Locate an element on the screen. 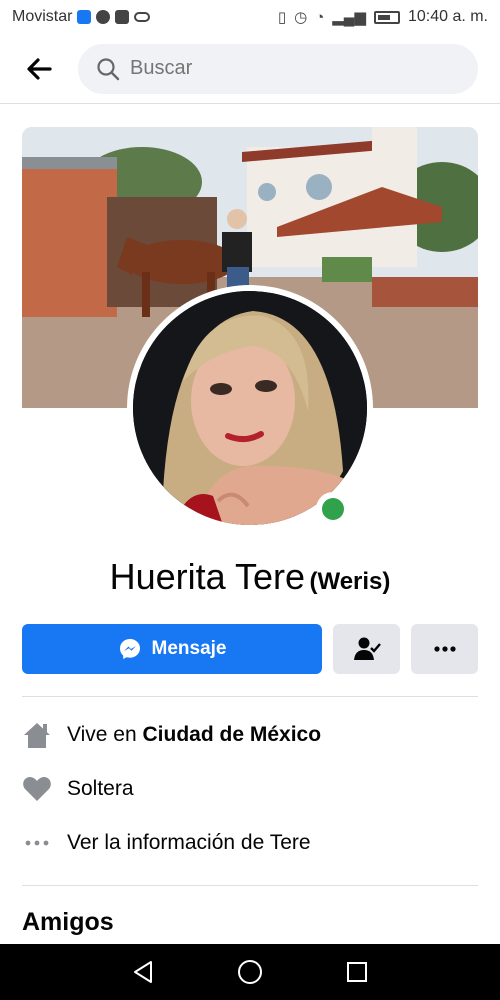  system-nav-bar is located at coordinates (250, 972).